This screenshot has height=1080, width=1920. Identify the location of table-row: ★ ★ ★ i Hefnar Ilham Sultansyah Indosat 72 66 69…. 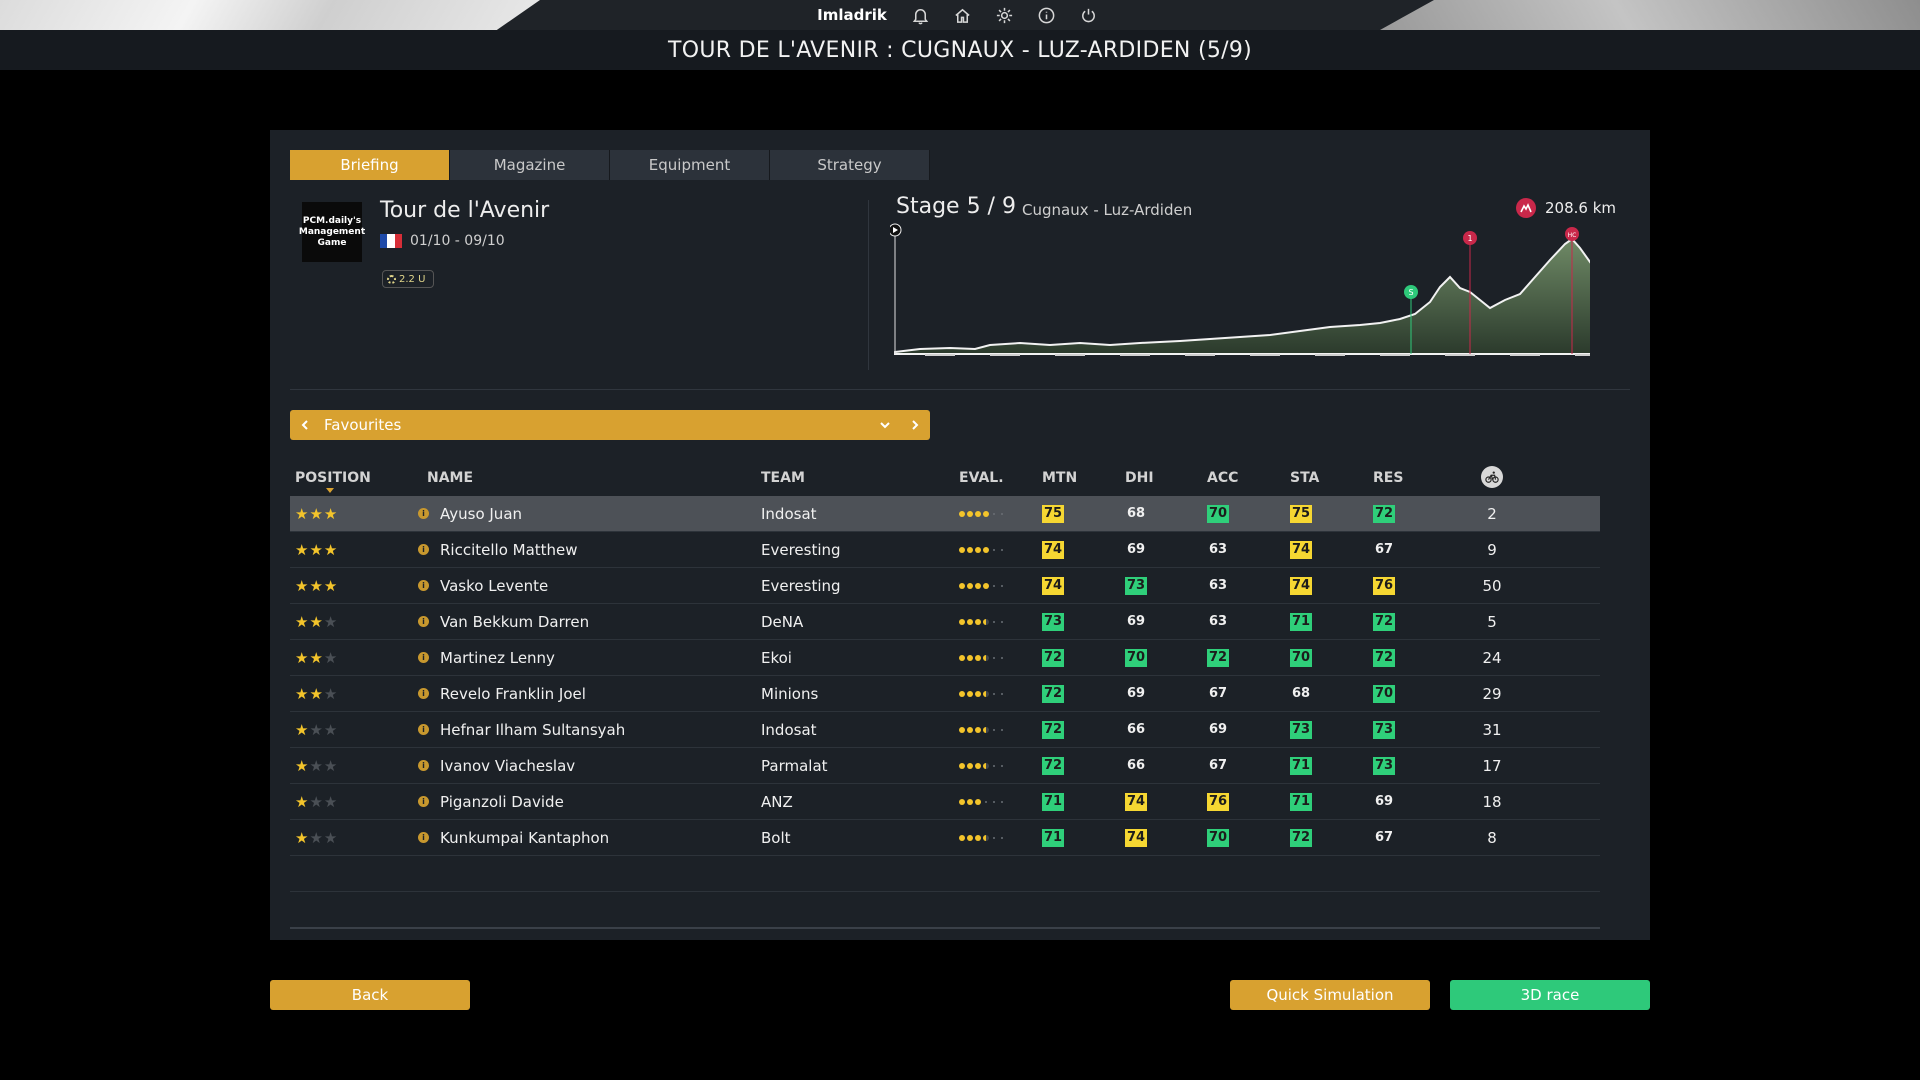
(945, 730).